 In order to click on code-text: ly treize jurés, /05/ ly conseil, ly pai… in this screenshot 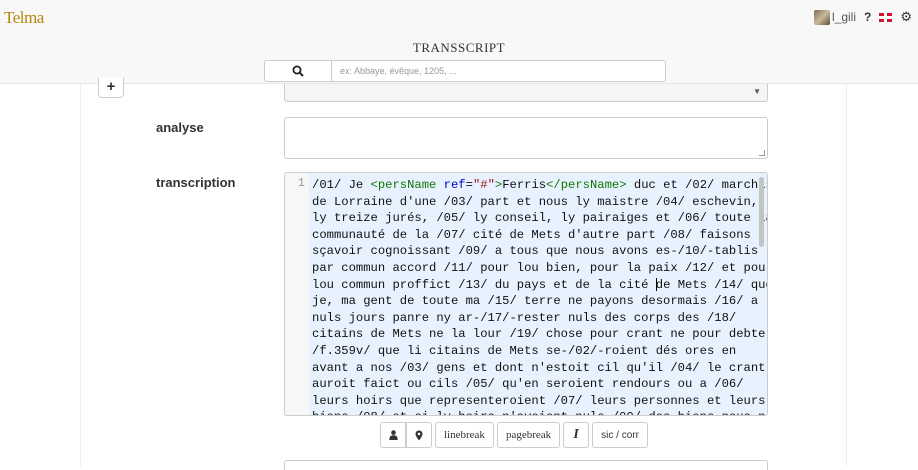, I will do `click(539, 218)`.